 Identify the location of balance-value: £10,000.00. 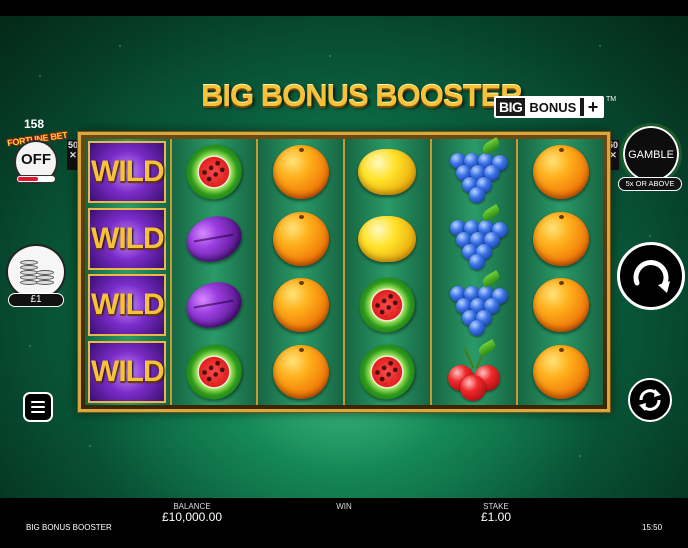
(192, 517).